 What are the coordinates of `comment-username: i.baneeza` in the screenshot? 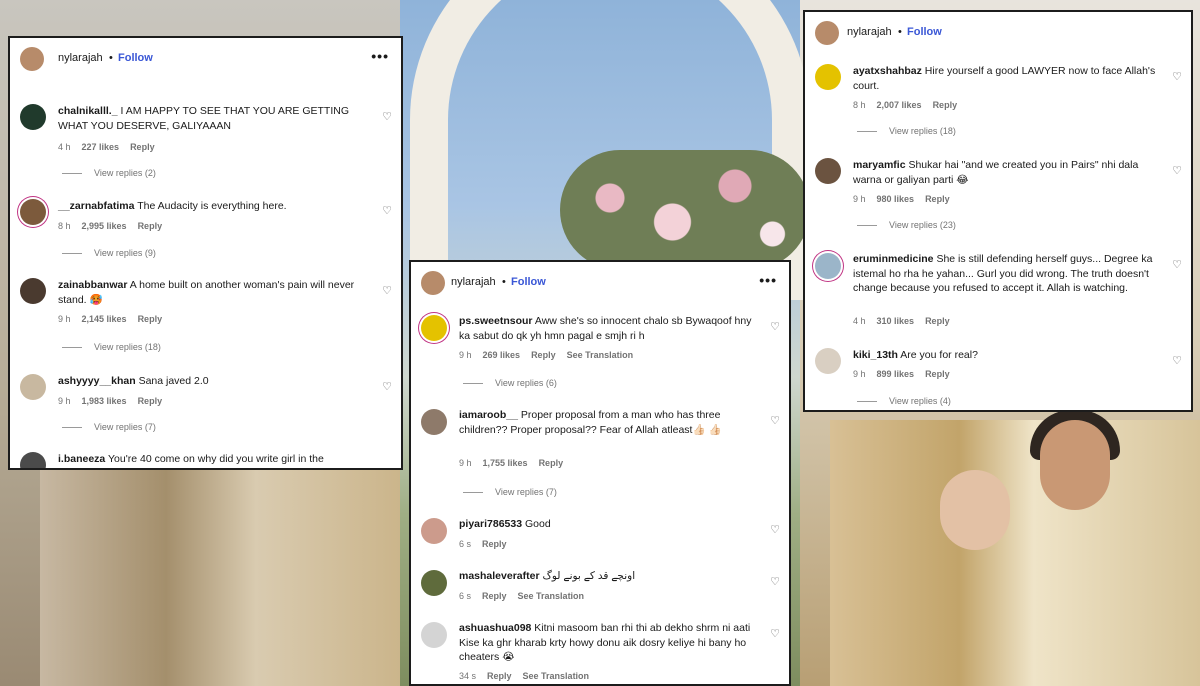 It's located at (81, 459).